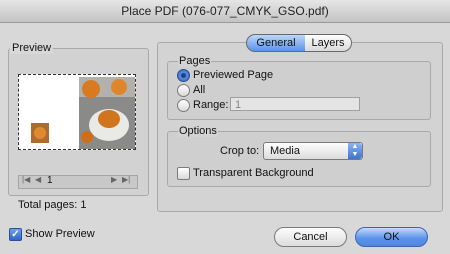  I want to click on preview-image, so click(83, 113).